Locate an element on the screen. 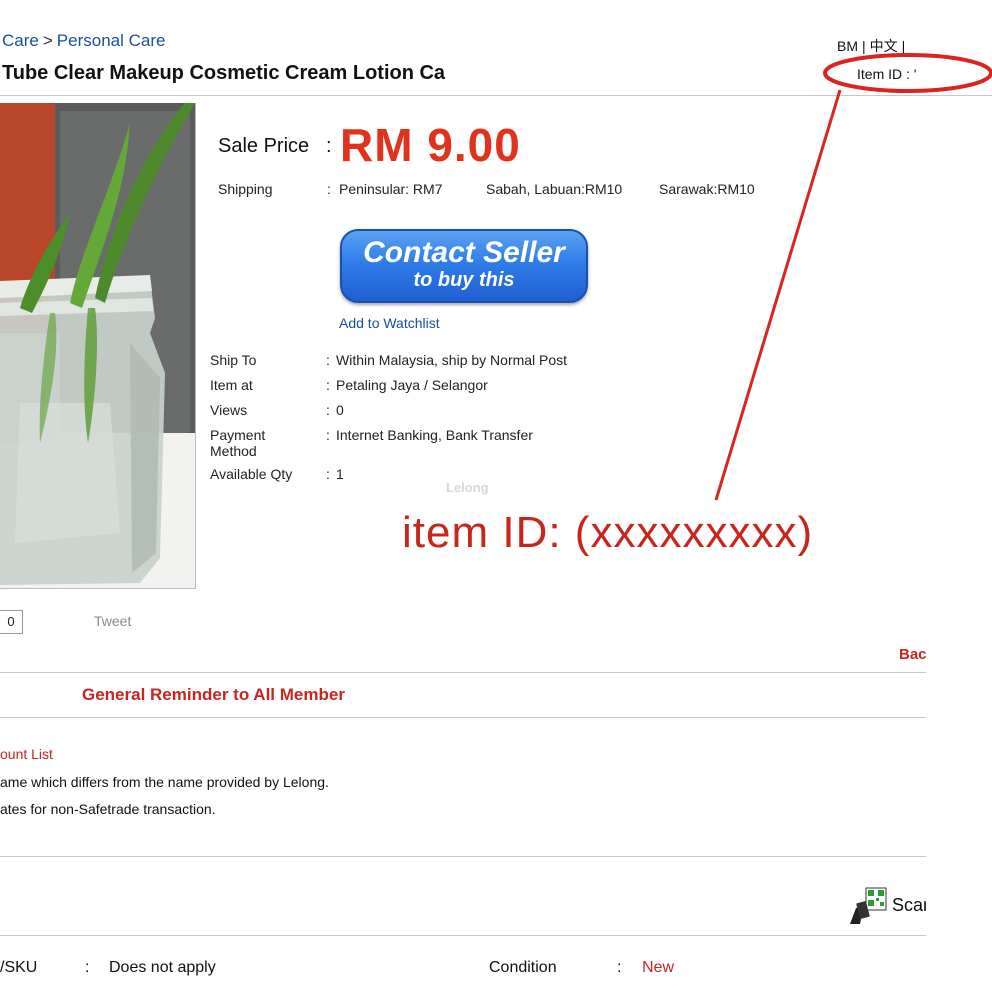 This screenshot has width=992, height=992. shipping-colon: : is located at coordinates (329, 189).